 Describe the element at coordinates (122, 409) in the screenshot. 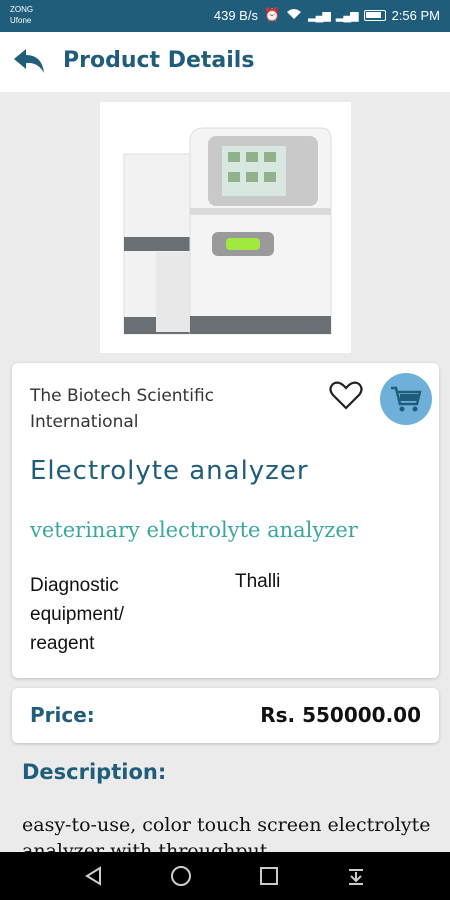

I see `seller-name: The Biotech Scientific International` at that location.